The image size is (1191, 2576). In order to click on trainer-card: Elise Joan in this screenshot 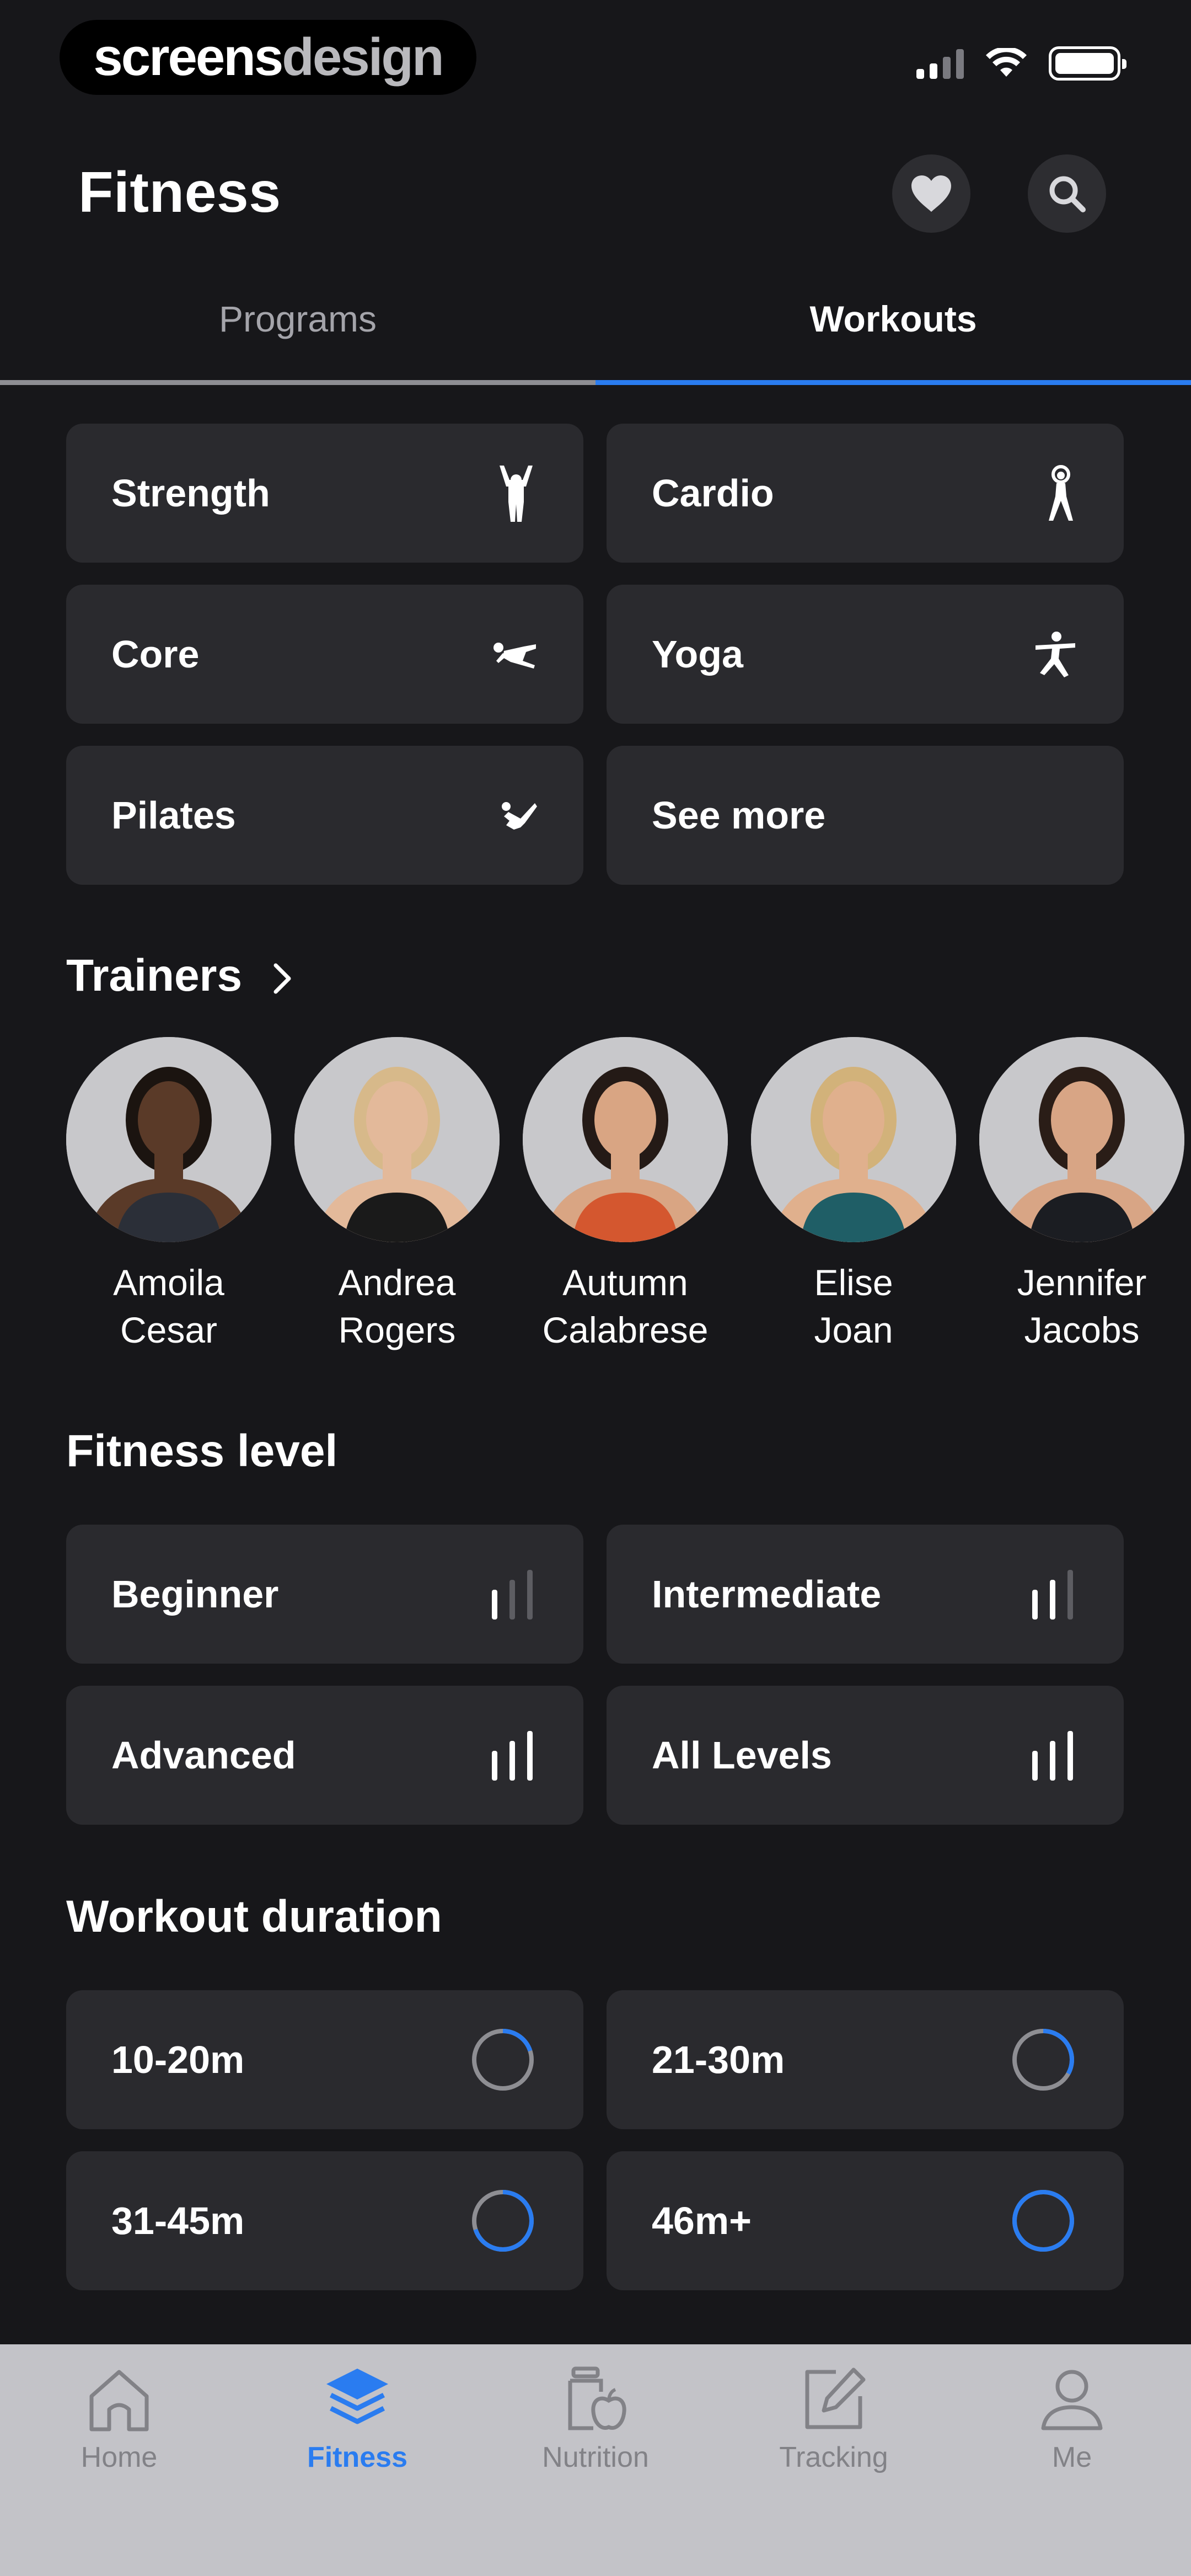, I will do `click(854, 1195)`.